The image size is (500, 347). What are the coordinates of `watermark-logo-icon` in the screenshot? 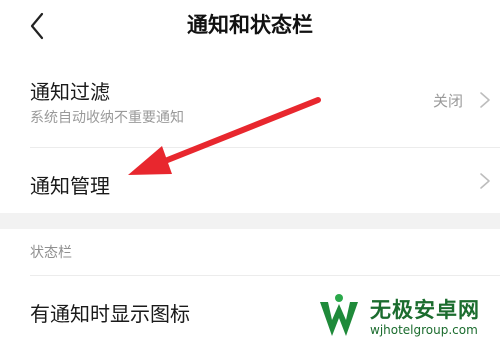 It's located at (339, 315).